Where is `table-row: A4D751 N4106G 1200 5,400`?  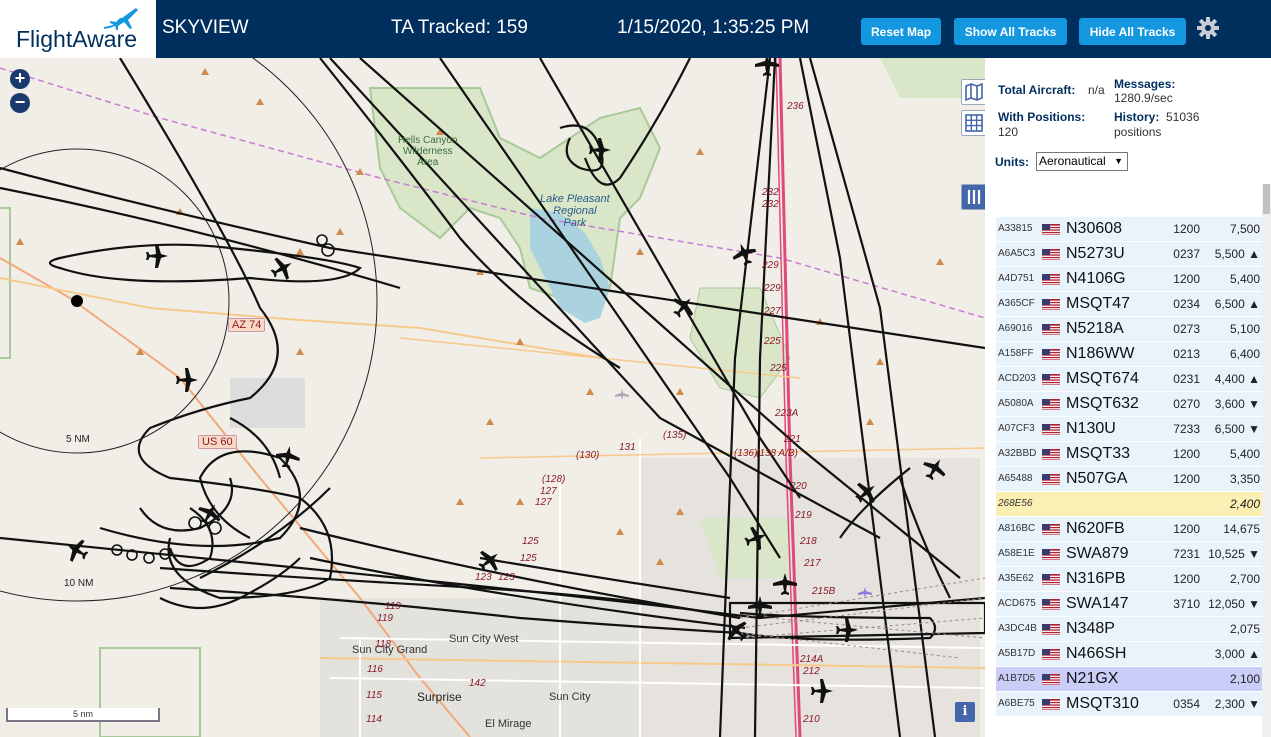 table-row: A4D751 N4106G 1200 5,400 is located at coordinates (1129, 279).